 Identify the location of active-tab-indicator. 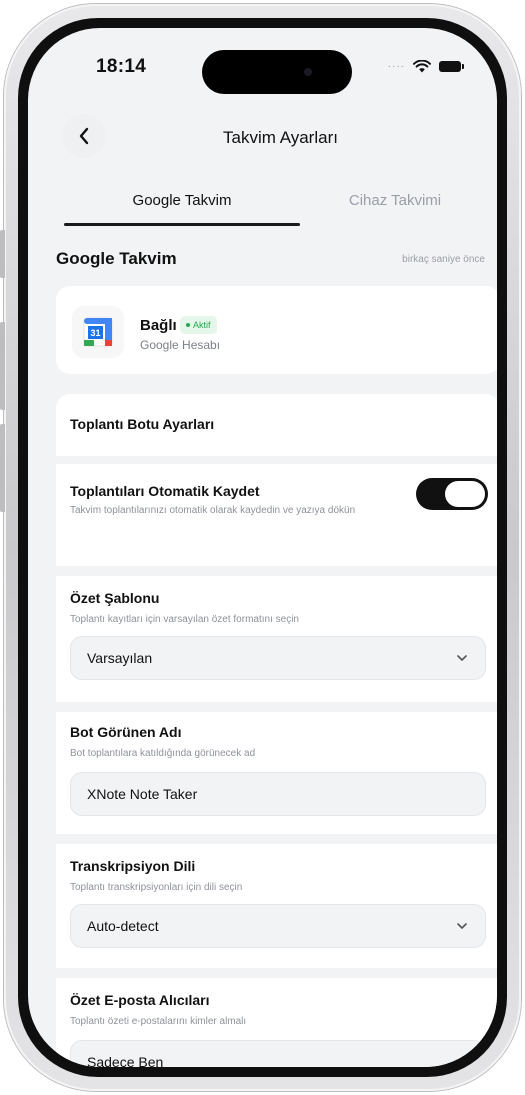
(182, 224).